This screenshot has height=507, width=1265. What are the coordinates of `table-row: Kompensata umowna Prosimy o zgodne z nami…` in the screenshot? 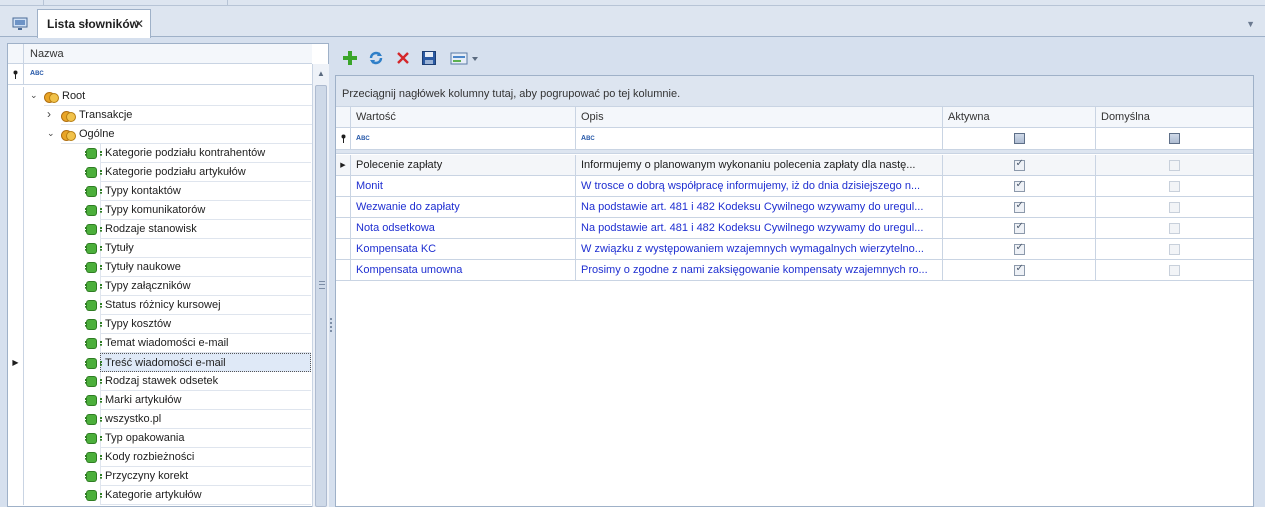 It's located at (794, 270).